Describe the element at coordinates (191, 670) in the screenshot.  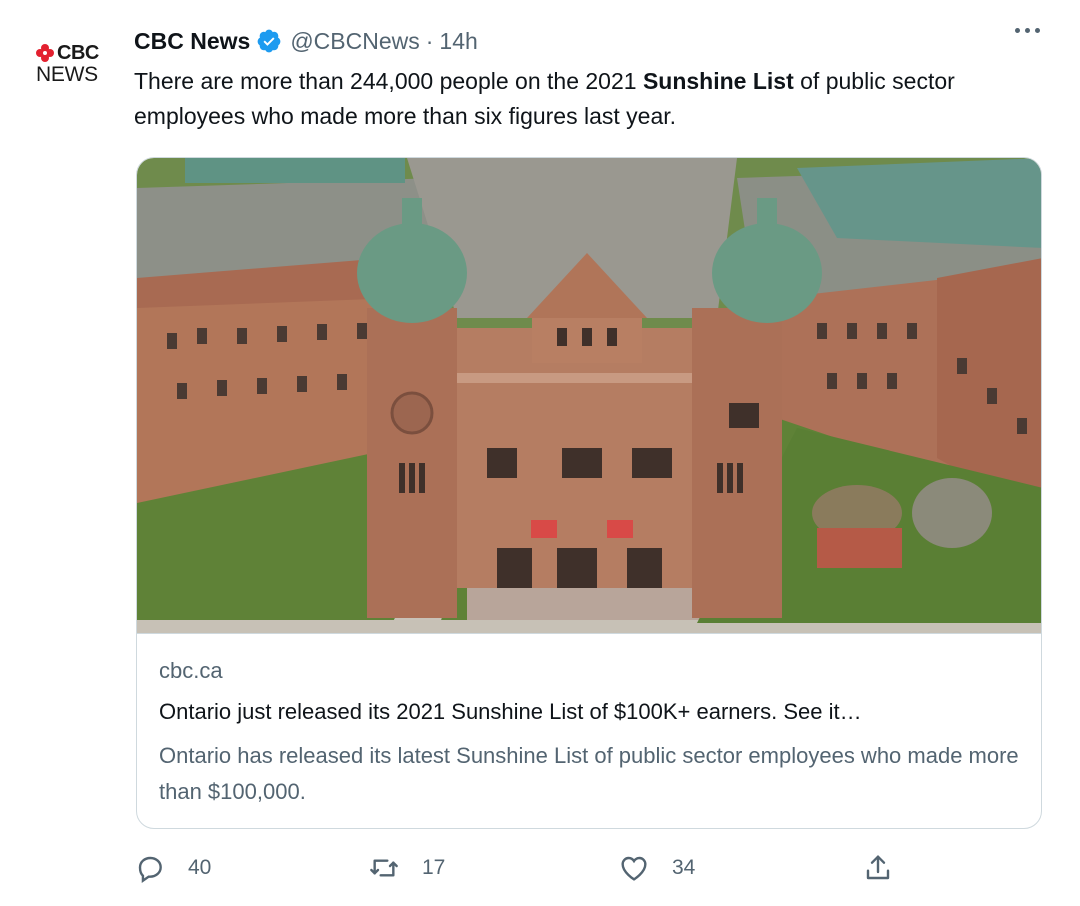
I see `card-domain: cbc.ca` at that location.